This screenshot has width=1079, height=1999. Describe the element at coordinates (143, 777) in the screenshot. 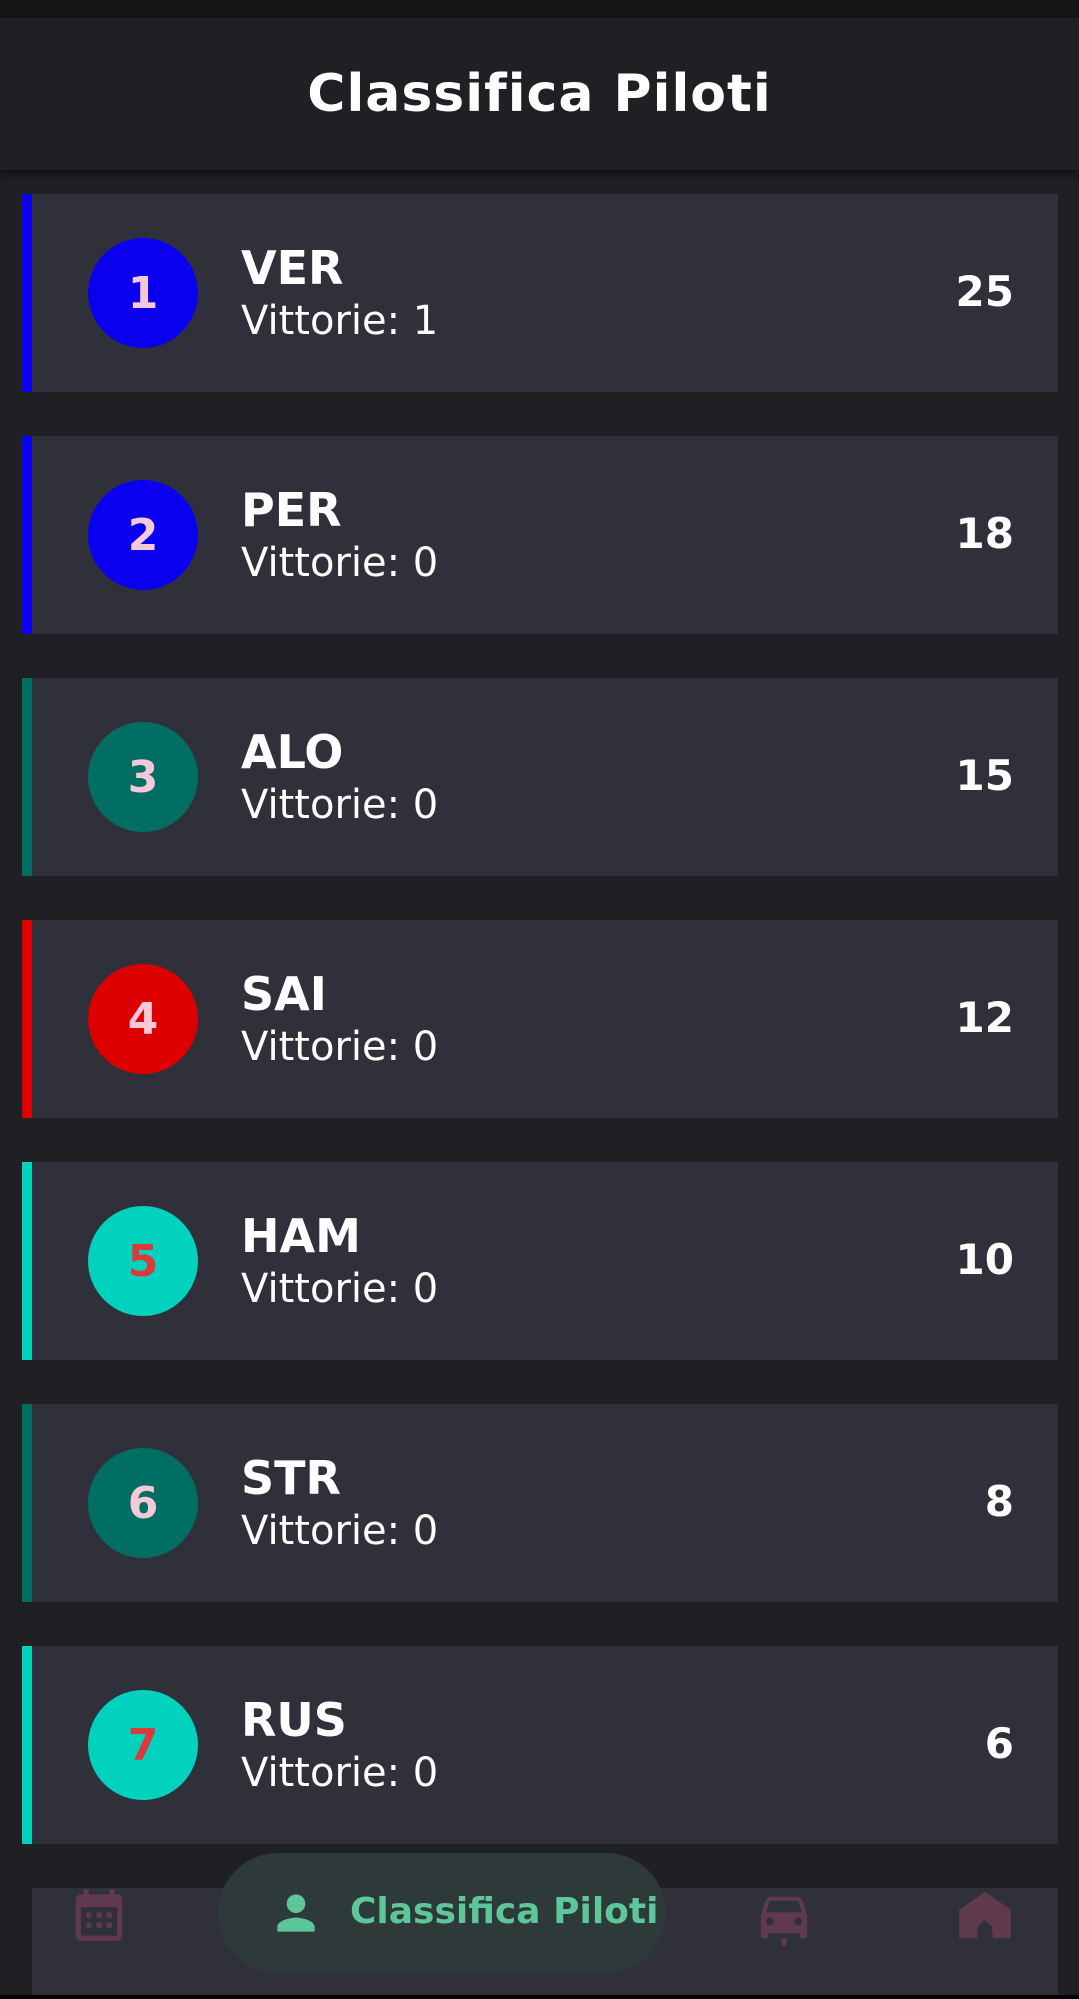

I see `position-badge: 3` at that location.